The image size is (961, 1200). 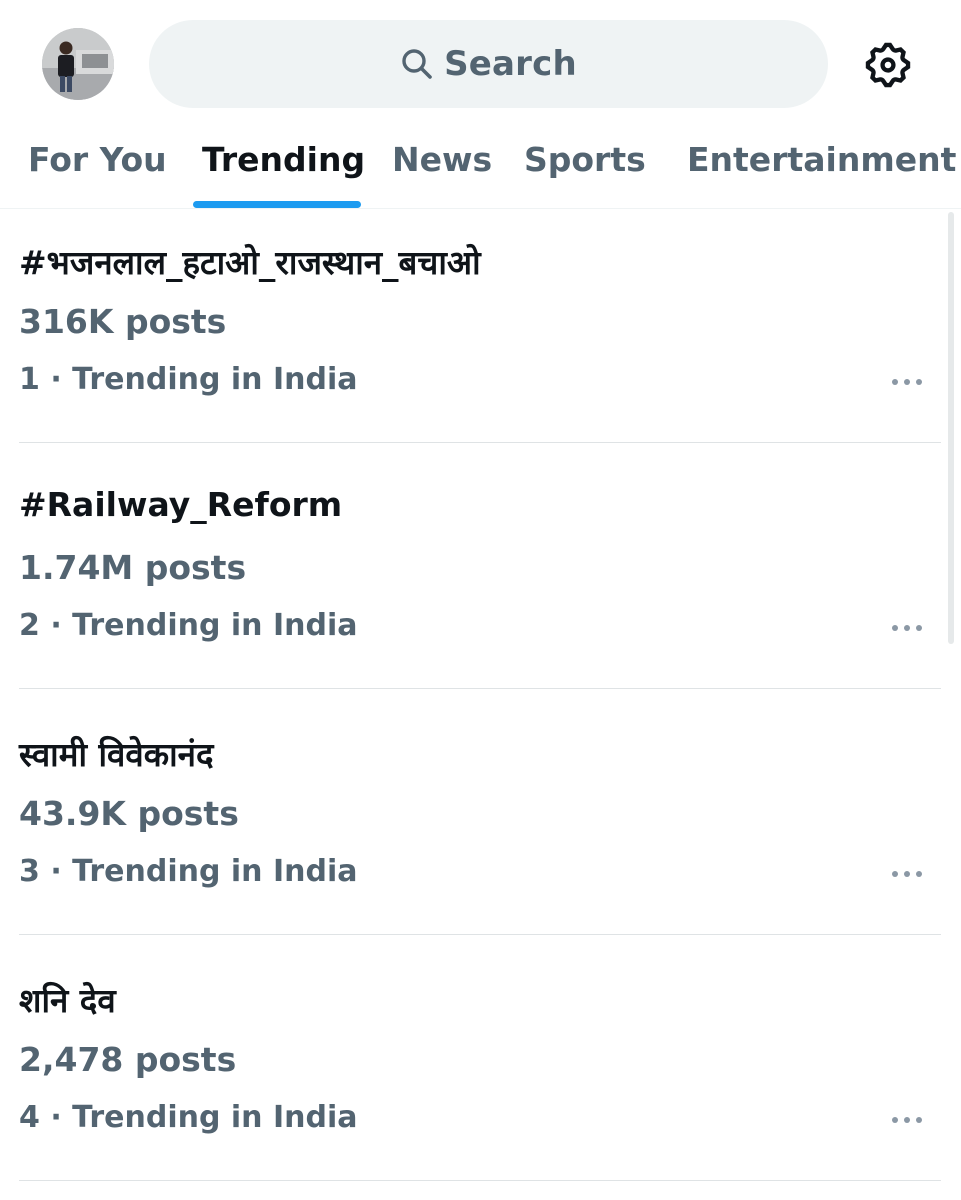 I want to click on trend-name: शनि देव, so click(x=67, y=1000).